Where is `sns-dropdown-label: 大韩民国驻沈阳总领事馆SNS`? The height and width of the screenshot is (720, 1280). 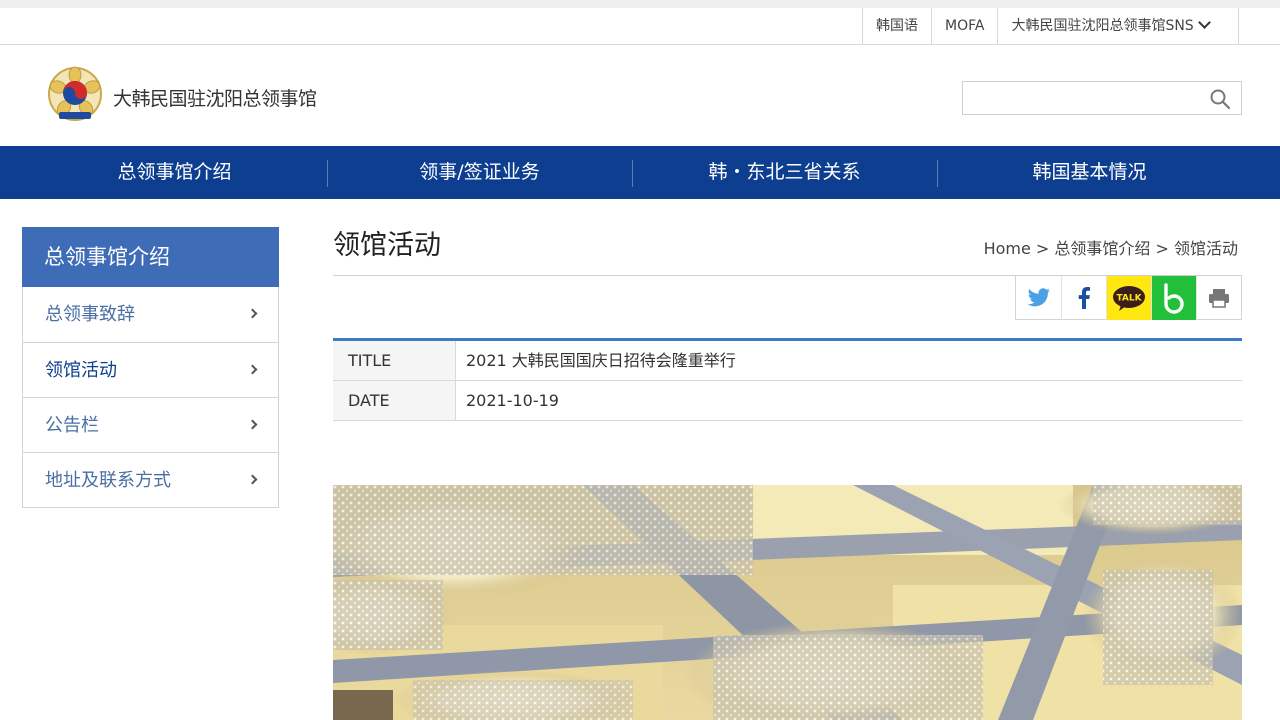
sns-dropdown-label: 大韩民国驻沈阳总领事馆SNS is located at coordinates (1102, 26).